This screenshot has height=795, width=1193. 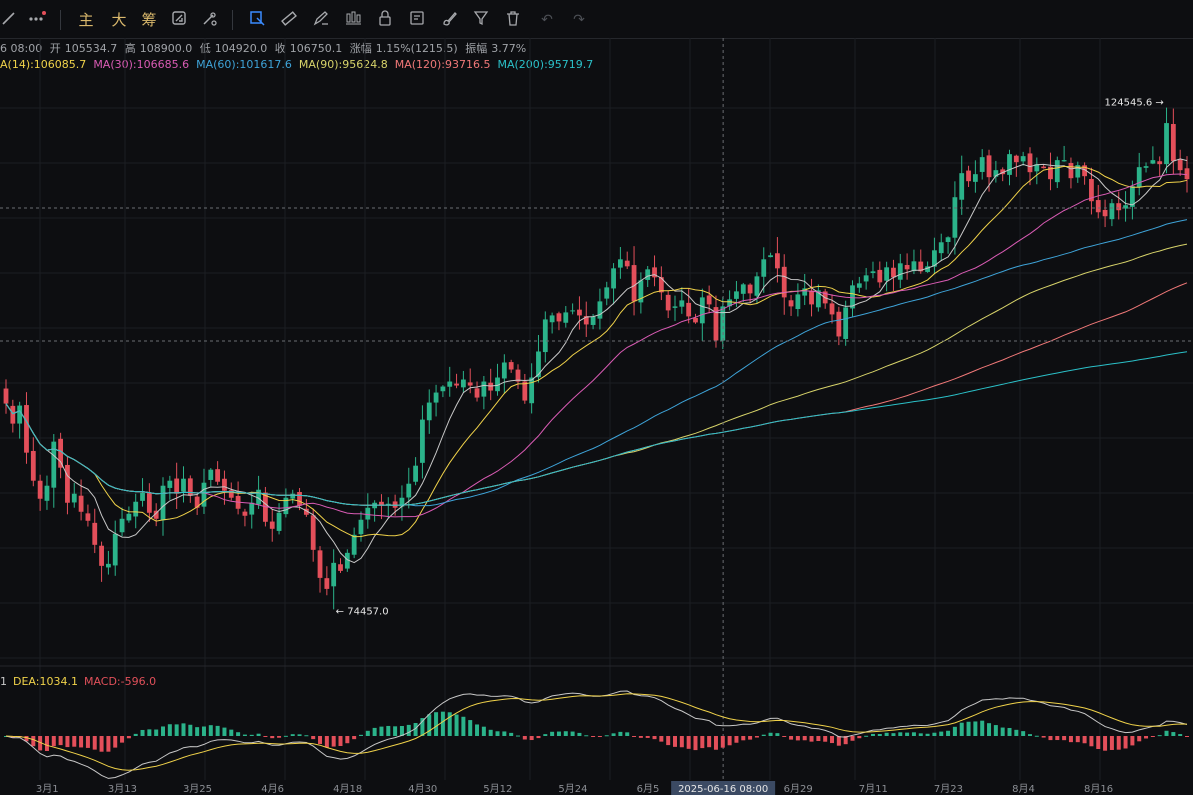 What do you see at coordinates (149, 20) in the screenshot?
I see `indicator-chip-button: 筹` at bounding box center [149, 20].